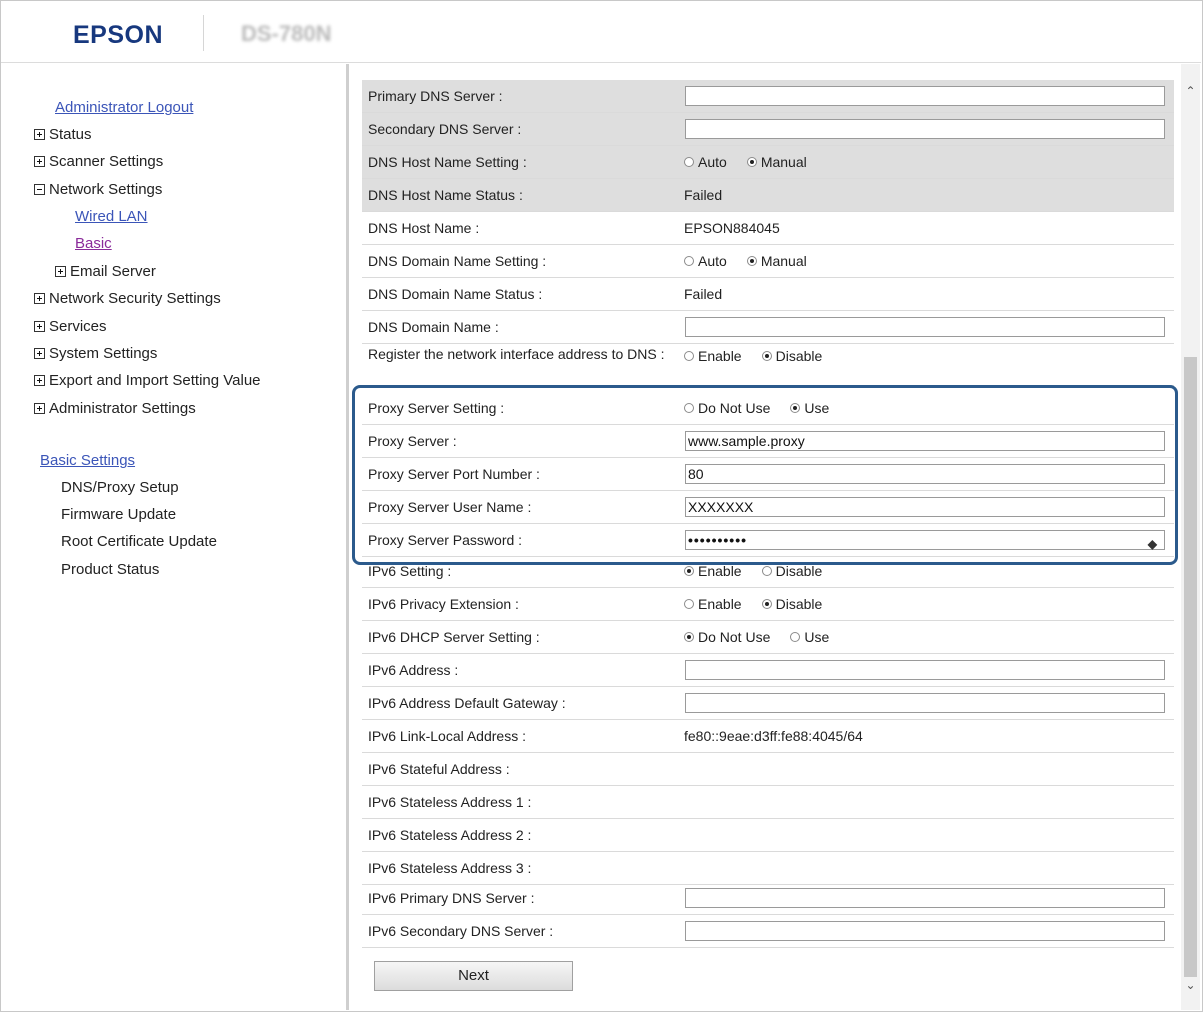 The width and height of the screenshot is (1203, 1012). What do you see at coordinates (98, 161) in the screenshot?
I see `sidebar-item-scanner-settings: Scanner Settings` at bounding box center [98, 161].